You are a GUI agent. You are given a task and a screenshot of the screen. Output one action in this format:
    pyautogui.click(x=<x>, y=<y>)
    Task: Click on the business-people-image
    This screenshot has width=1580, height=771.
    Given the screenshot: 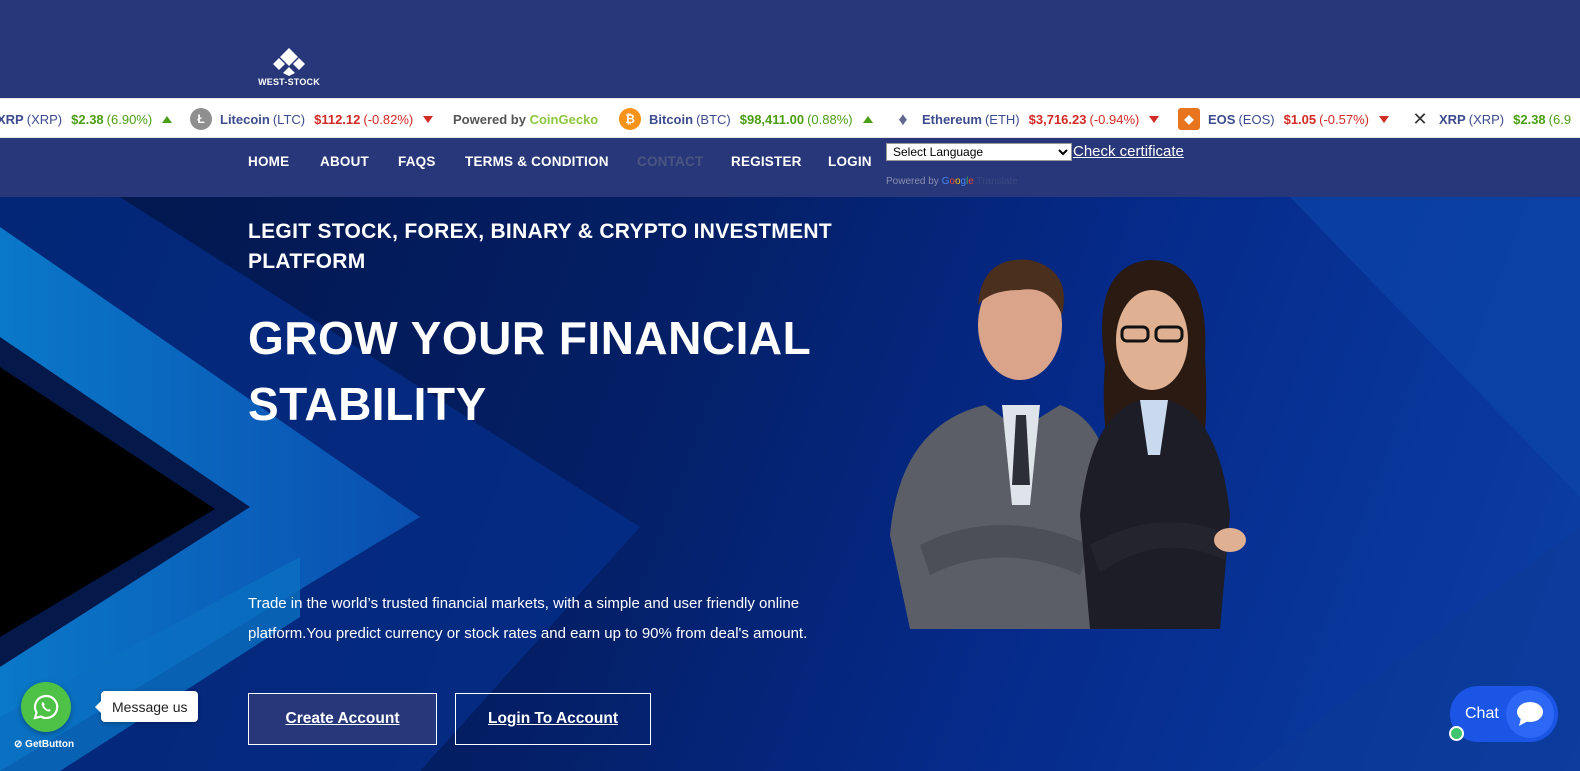 What is the action you would take?
    pyautogui.click(x=1068, y=444)
    